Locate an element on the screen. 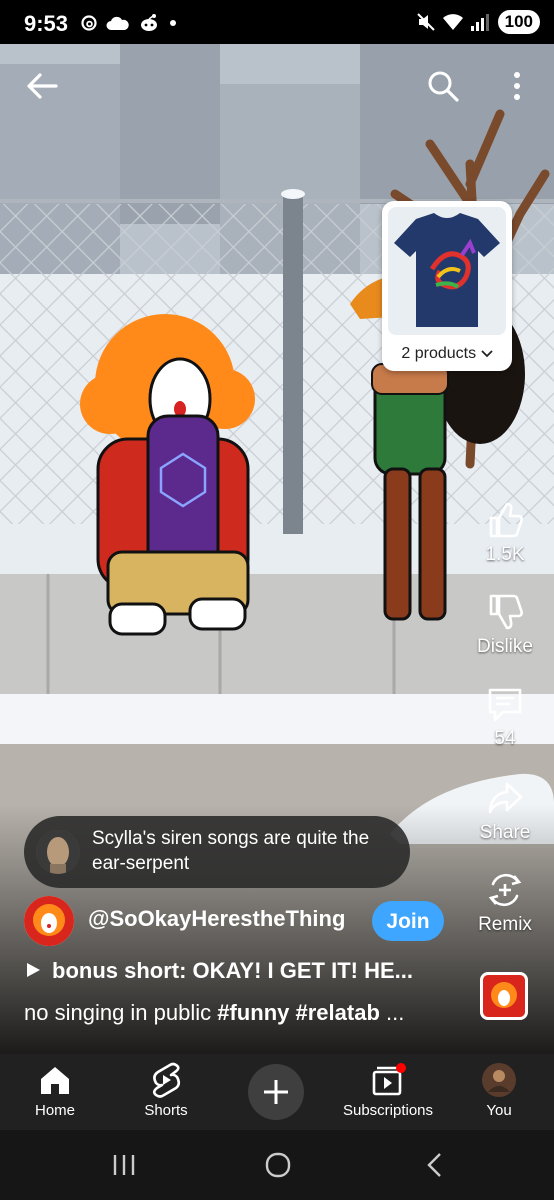 This screenshot has width=554, height=1200. mute-icon is located at coordinates (425, 22).